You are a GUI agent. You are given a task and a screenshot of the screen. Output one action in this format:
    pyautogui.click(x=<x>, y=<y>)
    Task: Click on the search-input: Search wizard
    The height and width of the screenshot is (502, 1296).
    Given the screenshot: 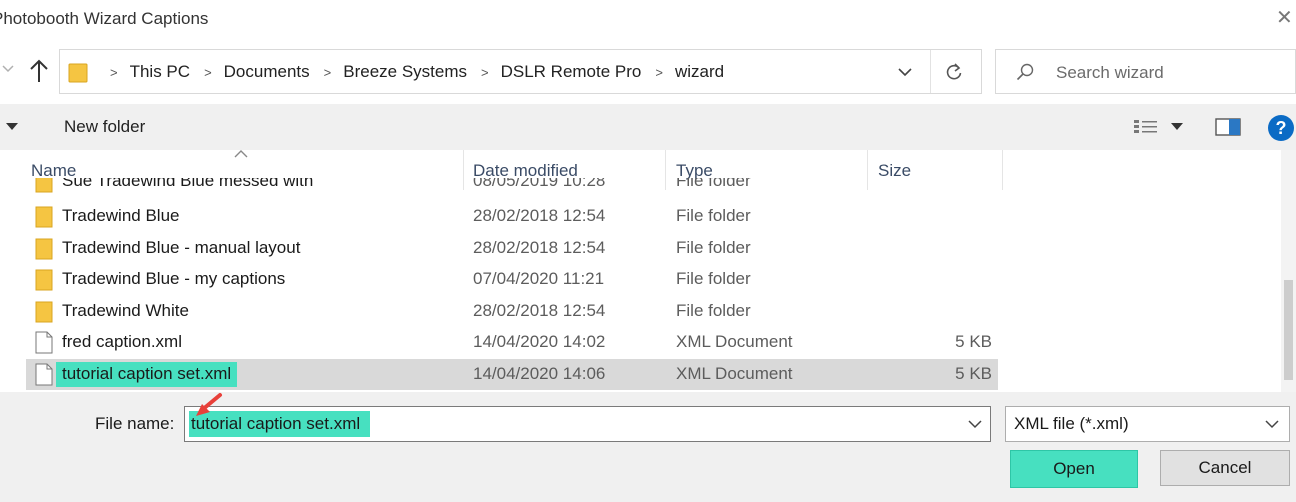 What is the action you would take?
    pyautogui.click(x=1110, y=73)
    